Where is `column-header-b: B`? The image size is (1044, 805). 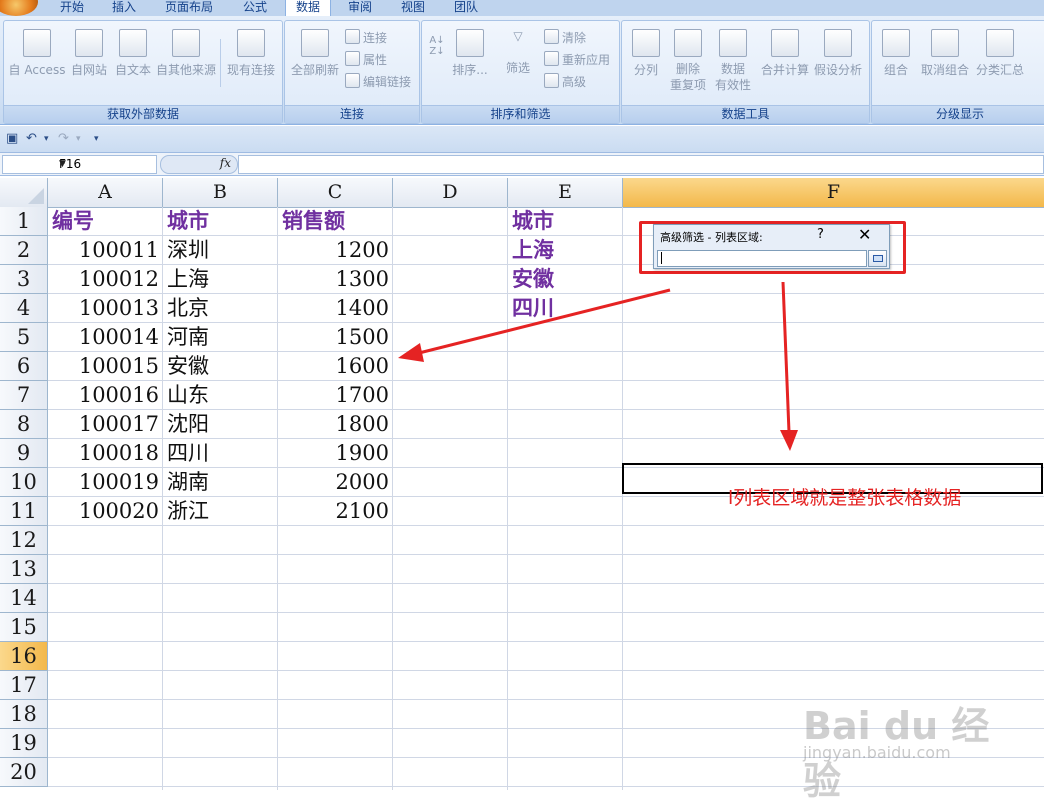 column-header-b: B is located at coordinates (220, 193).